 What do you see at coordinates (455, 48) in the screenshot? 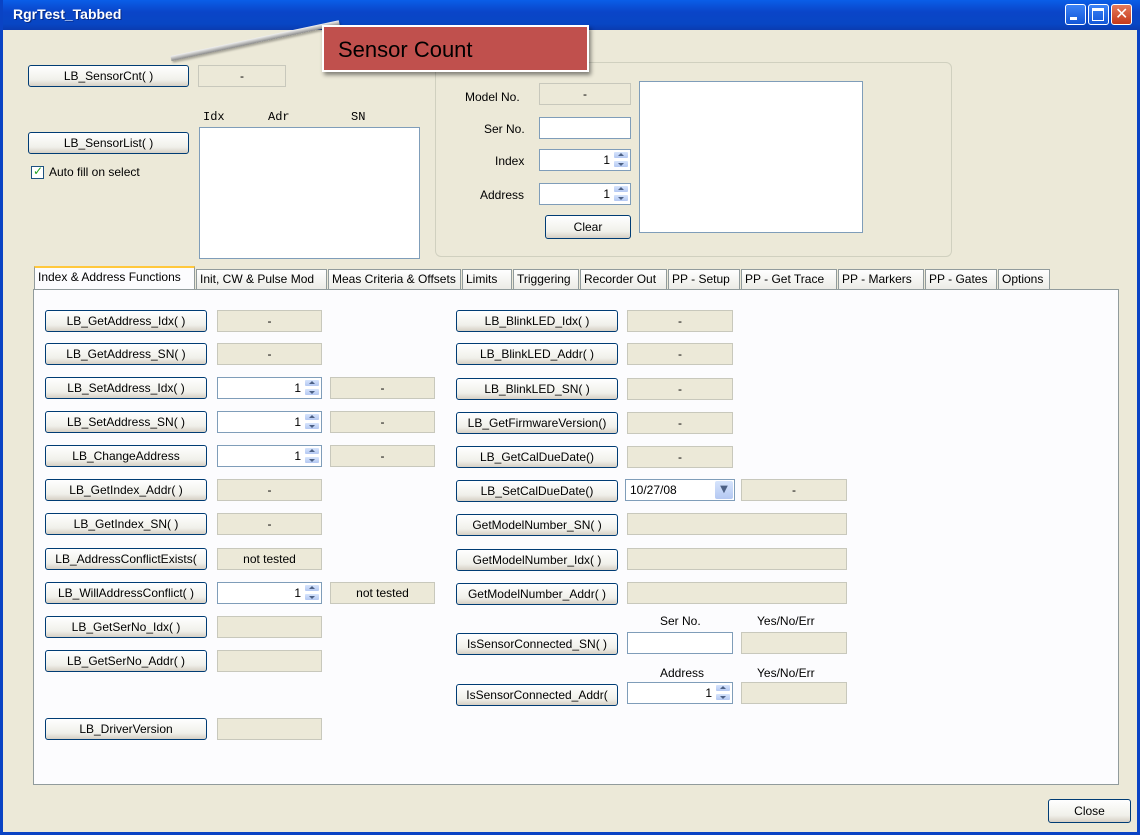
I see `sensor-count-callout: Sensor Count` at bounding box center [455, 48].